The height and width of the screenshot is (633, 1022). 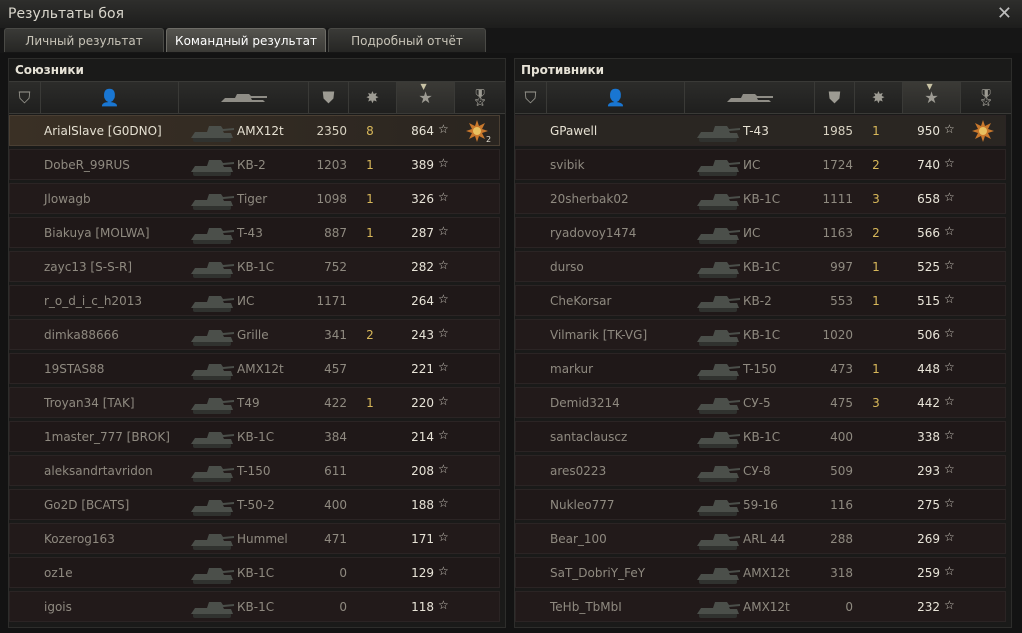 What do you see at coordinates (343, 607) in the screenshot?
I see `damage-value: 0` at bounding box center [343, 607].